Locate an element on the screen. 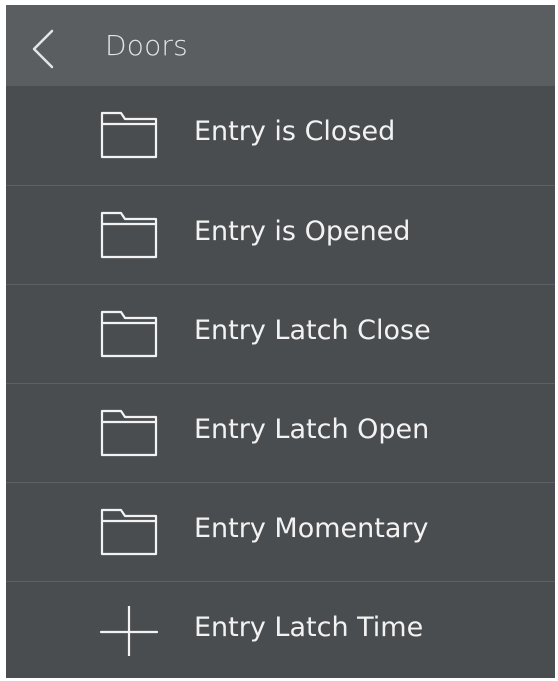 This screenshot has width=558, height=681. list-item-entry-is-closed: Entry is Closed is located at coordinates (280, 135).